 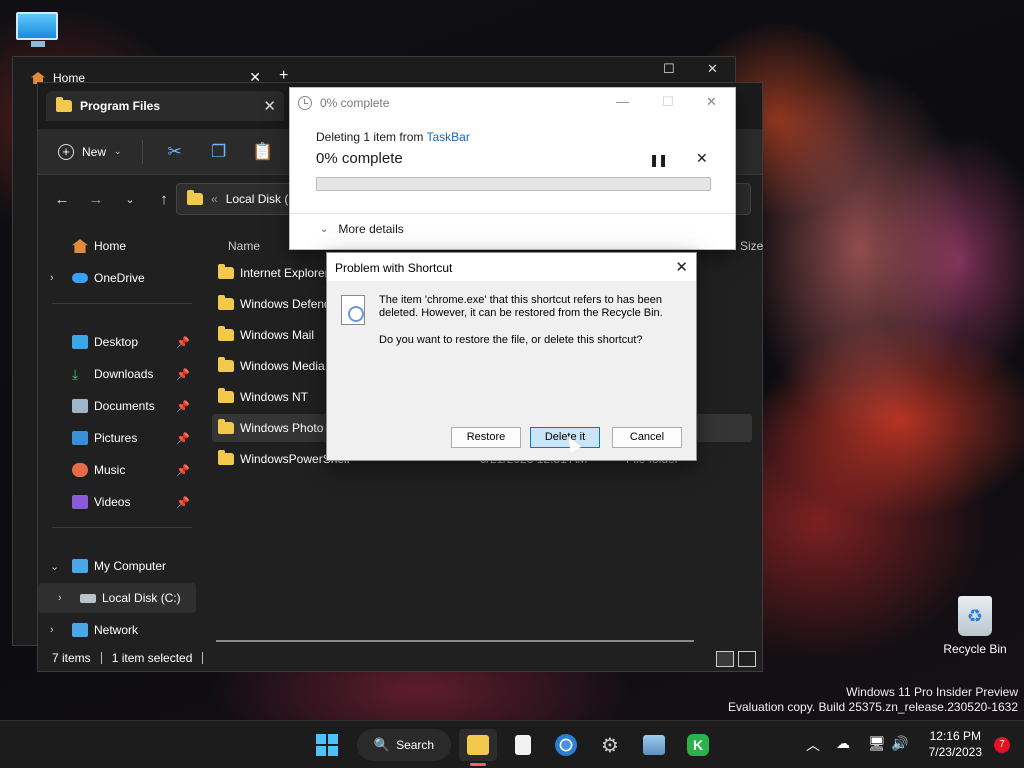 I want to click on sidebar-item-label: Pictures, so click(x=116, y=438).